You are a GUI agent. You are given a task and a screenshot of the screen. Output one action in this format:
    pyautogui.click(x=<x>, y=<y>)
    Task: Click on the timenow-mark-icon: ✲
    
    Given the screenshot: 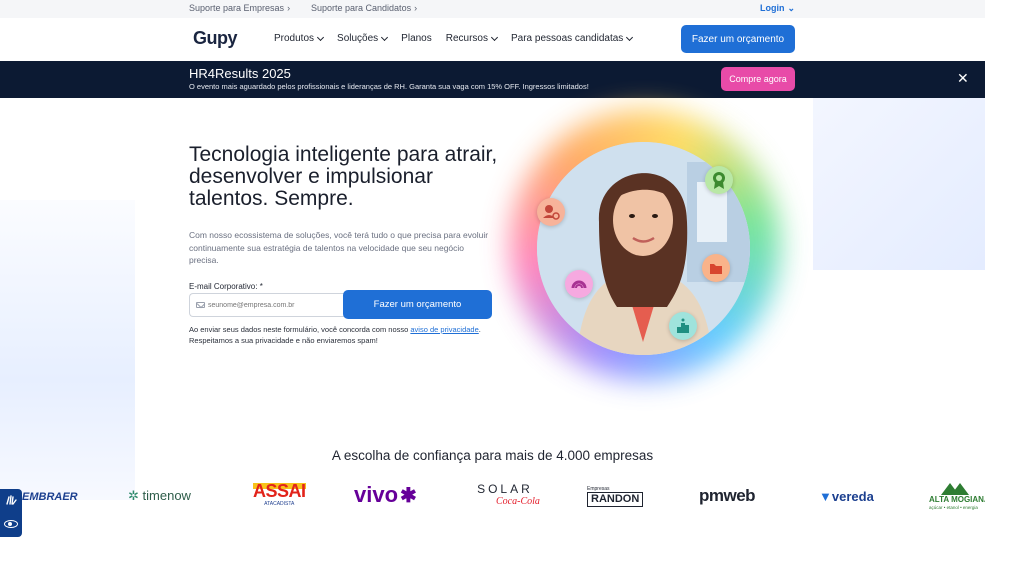 What is the action you would take?
    pyautogui.click(x=133, y=495)
    